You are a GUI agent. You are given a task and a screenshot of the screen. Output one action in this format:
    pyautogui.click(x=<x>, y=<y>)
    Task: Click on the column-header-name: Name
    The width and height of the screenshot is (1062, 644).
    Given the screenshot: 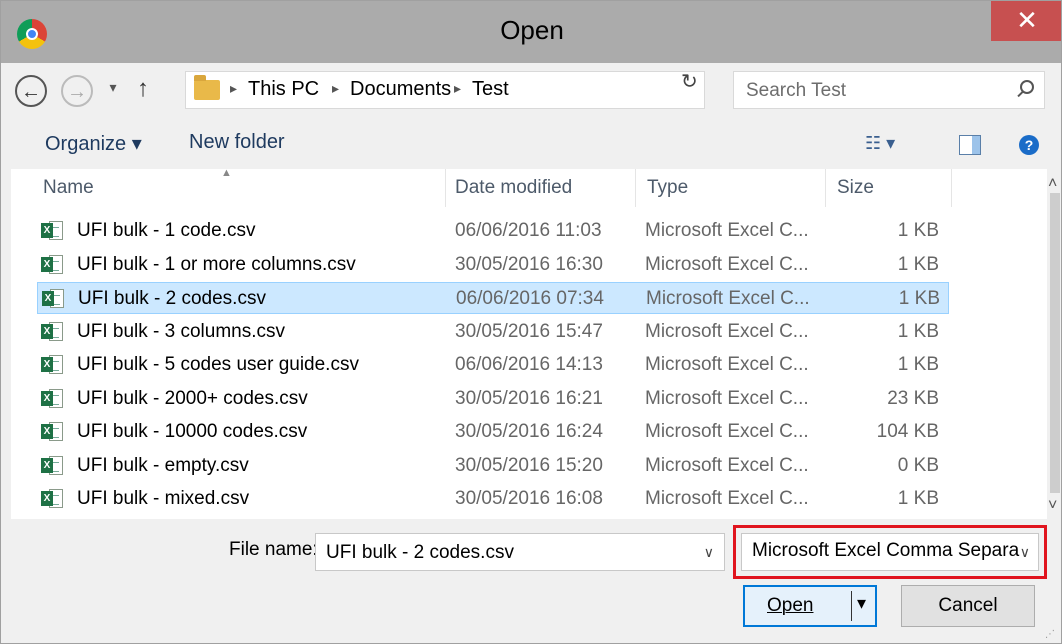 What is the action you would take?
    pyautogui.click(x=68, y=188)
    